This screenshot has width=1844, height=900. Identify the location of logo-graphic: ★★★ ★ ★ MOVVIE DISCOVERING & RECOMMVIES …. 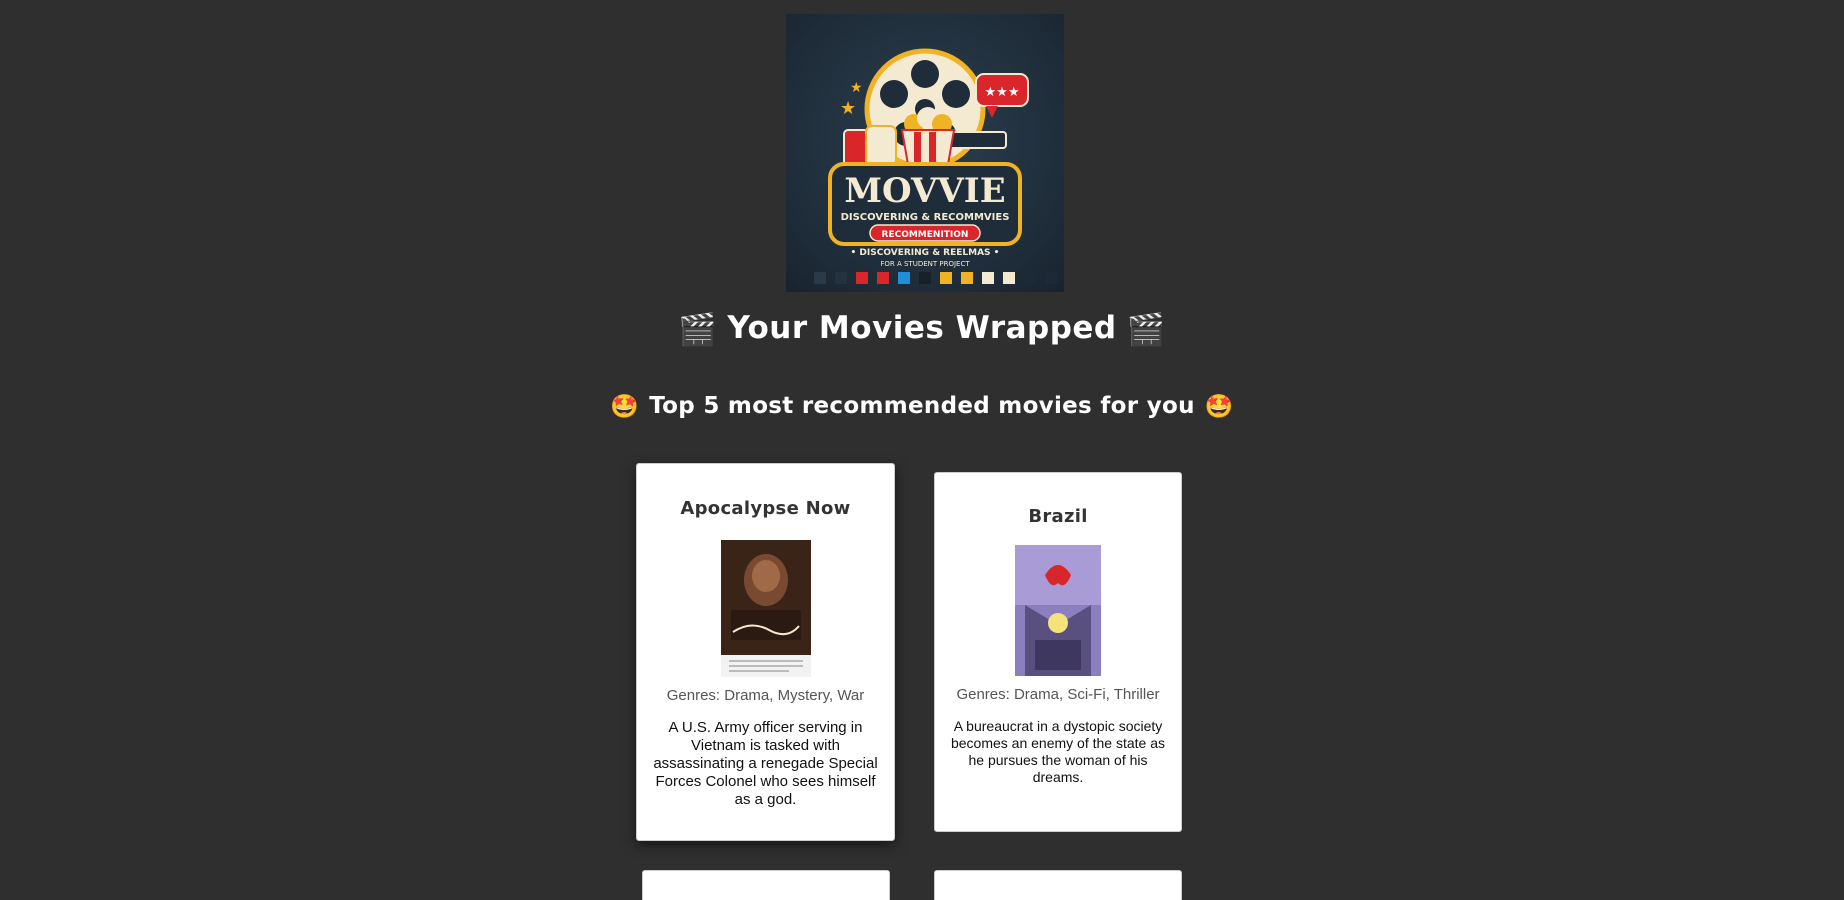
(935, 166).